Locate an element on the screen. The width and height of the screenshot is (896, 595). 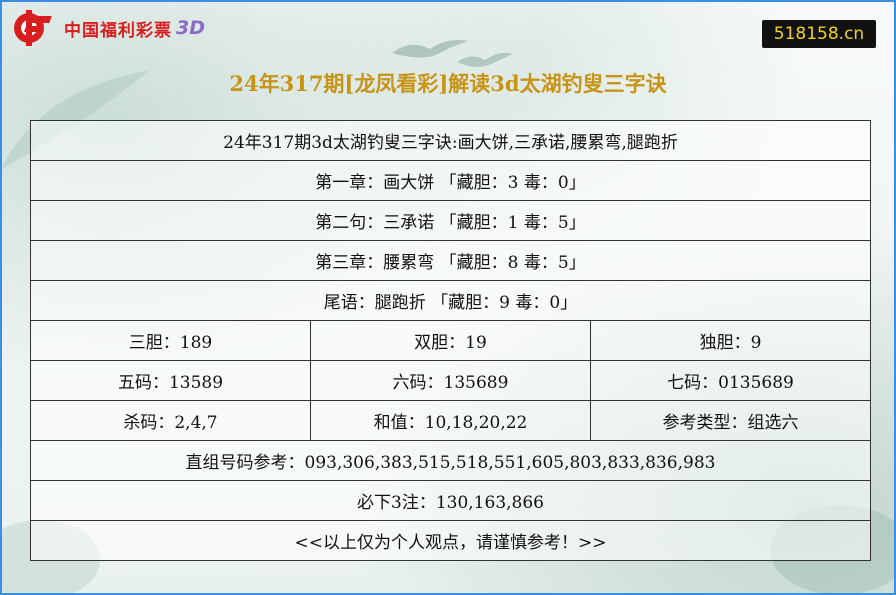
table-row: 尾语：腿跑折 「藏胆：9 毒：0」 is located at coordinates (450, 300).